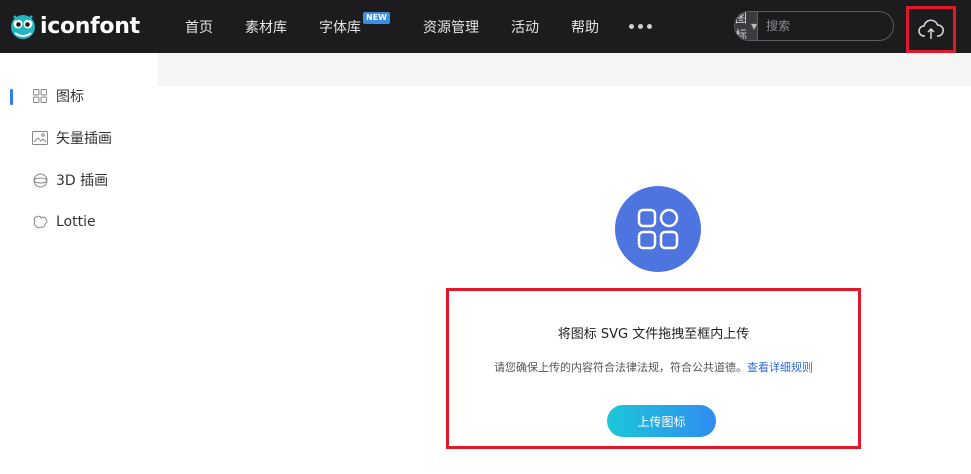 The image size is (971, 474). I want to click on sidebar-item-icons: 图标, so click(58, 96).